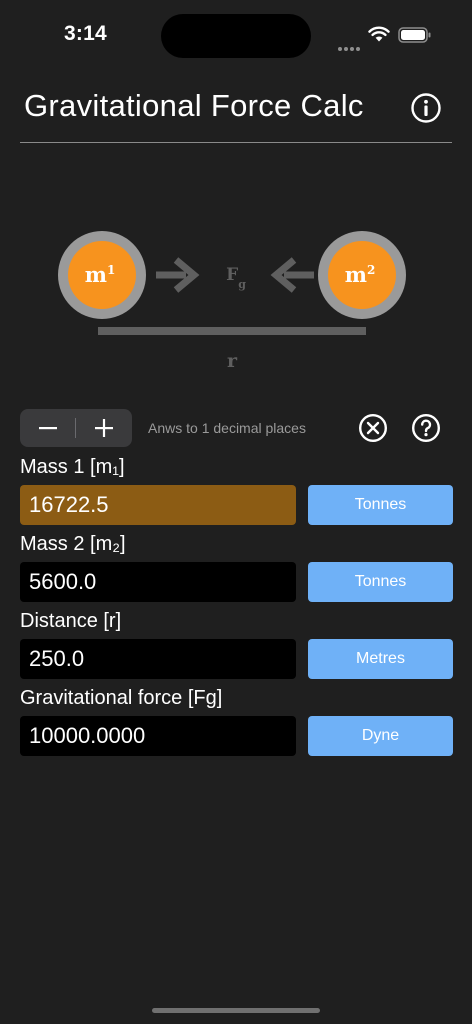 Image resolution: width=472 pixels, height=1024 pixels. What do you see at coordinates (232, 331) in the screenshot?
I see `distance-bar` at bounding box center [232, 331].